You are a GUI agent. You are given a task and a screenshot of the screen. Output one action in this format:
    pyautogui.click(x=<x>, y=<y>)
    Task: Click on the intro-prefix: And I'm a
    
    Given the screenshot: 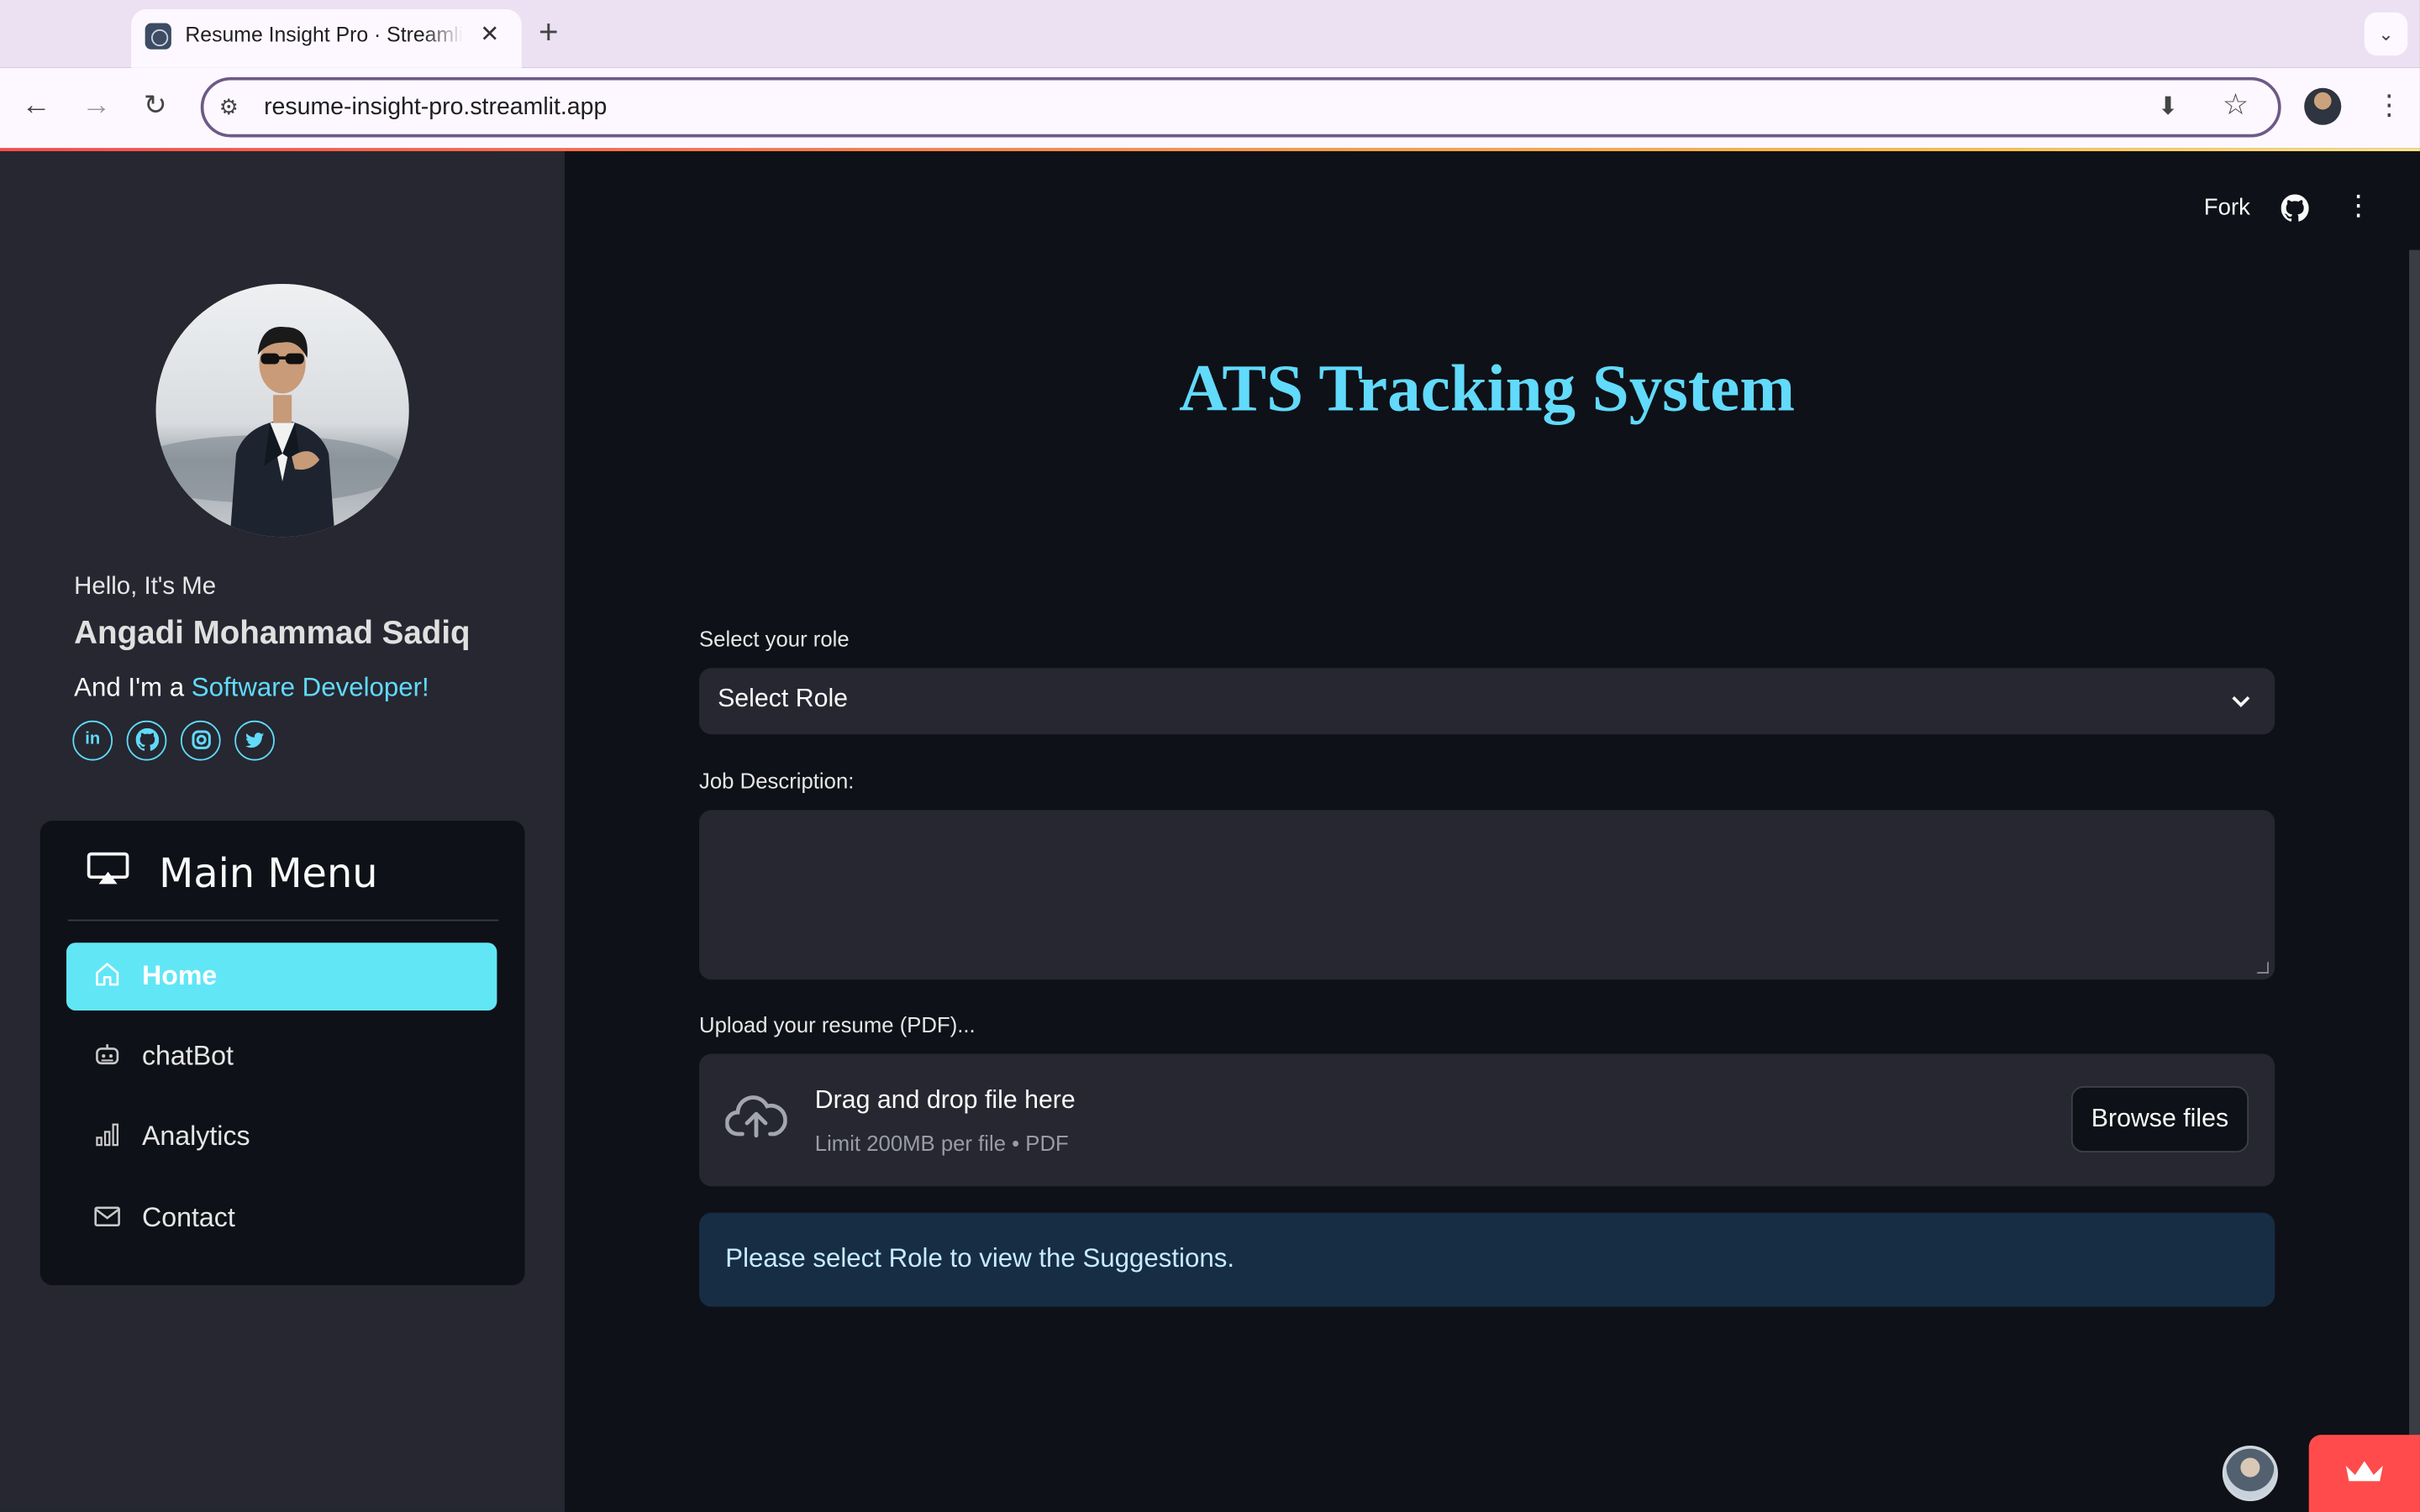 What is the action you would take?
    pyautogui.click(x=133, y=687)
    